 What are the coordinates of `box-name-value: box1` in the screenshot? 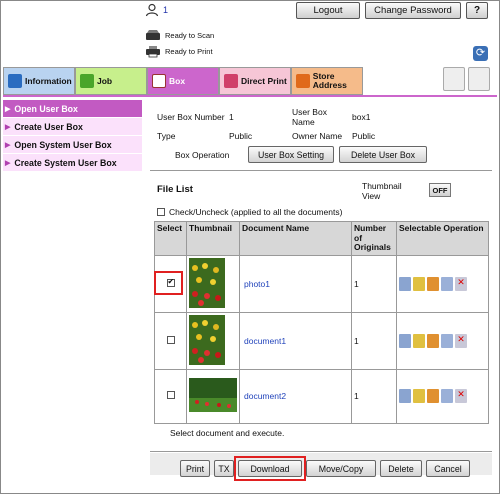 It's located at (361, 117).